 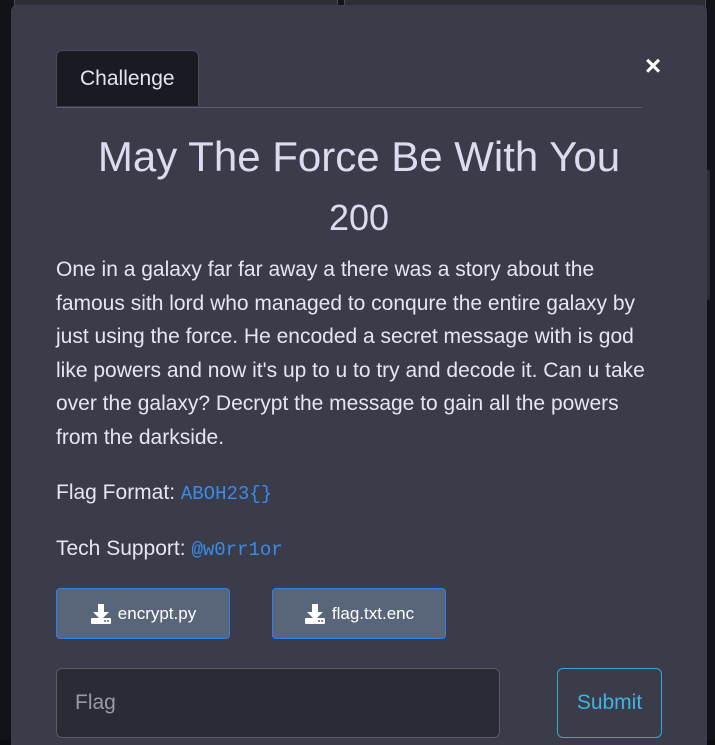 I want to click on tech-support-label: Tech Support:, so click(x=121, y=548).